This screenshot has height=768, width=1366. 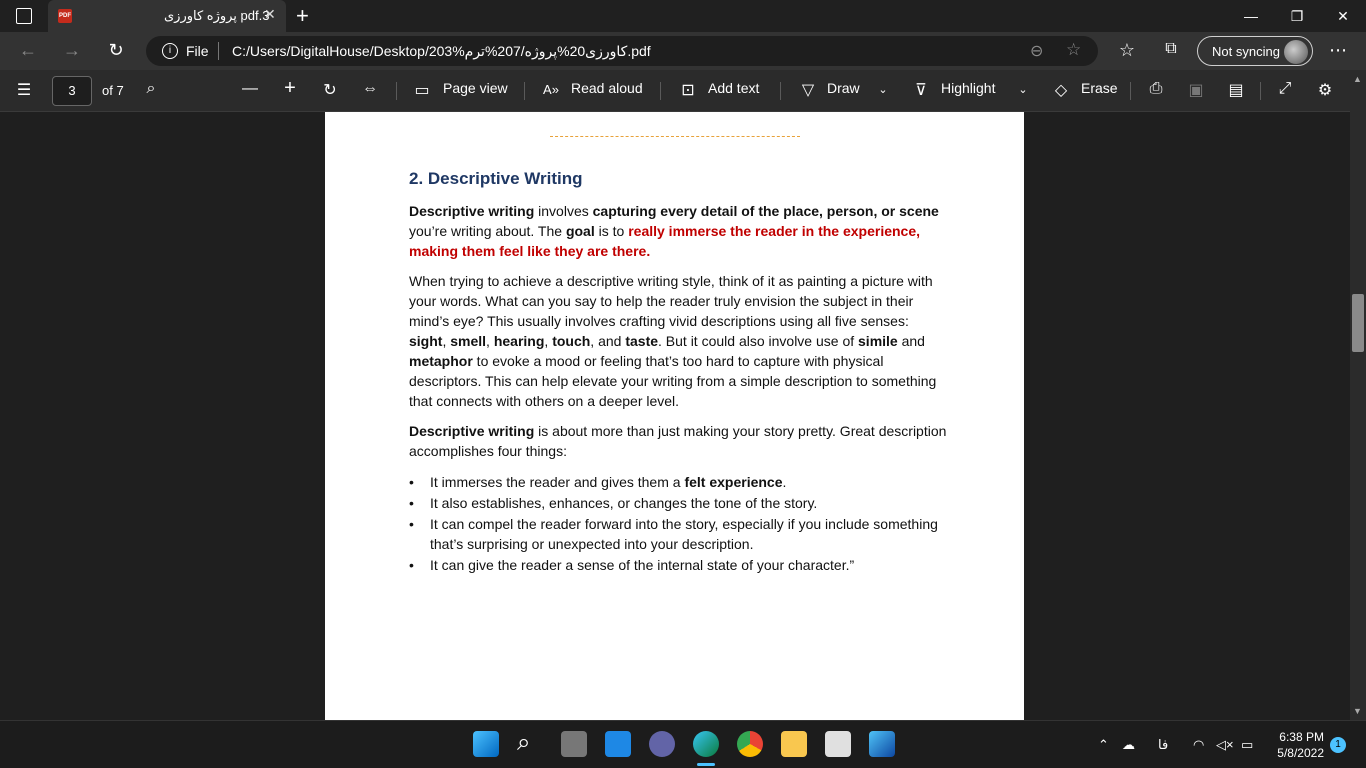 I want to click on page-number-input: 3, so click(x=72, y=91).